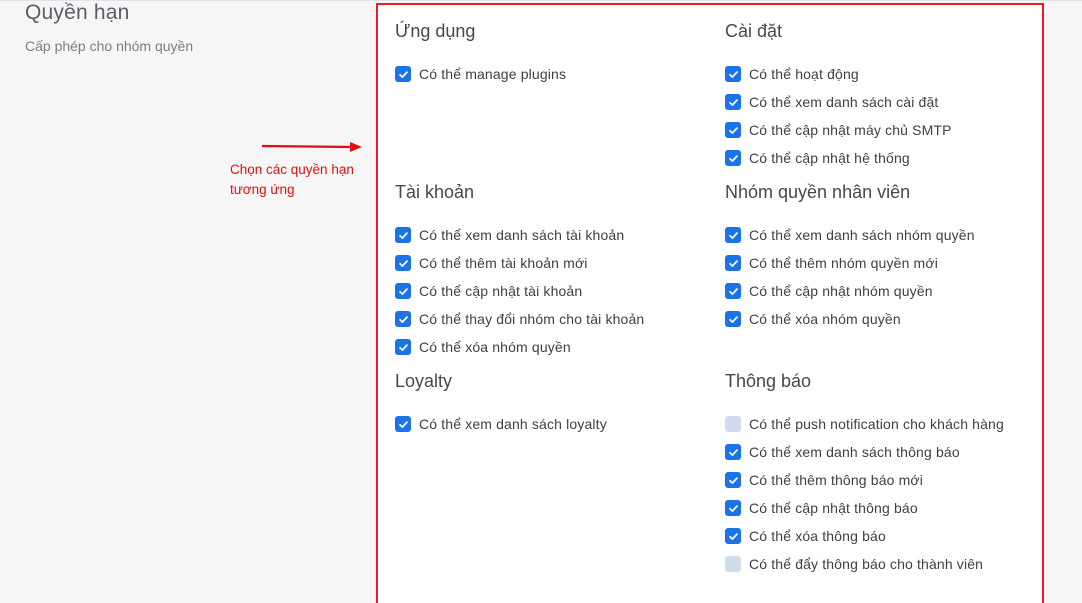 The image size is (1082, 603). I want to click on permission-item: Có thể xem danh sách loyalty, so click(501, 424).